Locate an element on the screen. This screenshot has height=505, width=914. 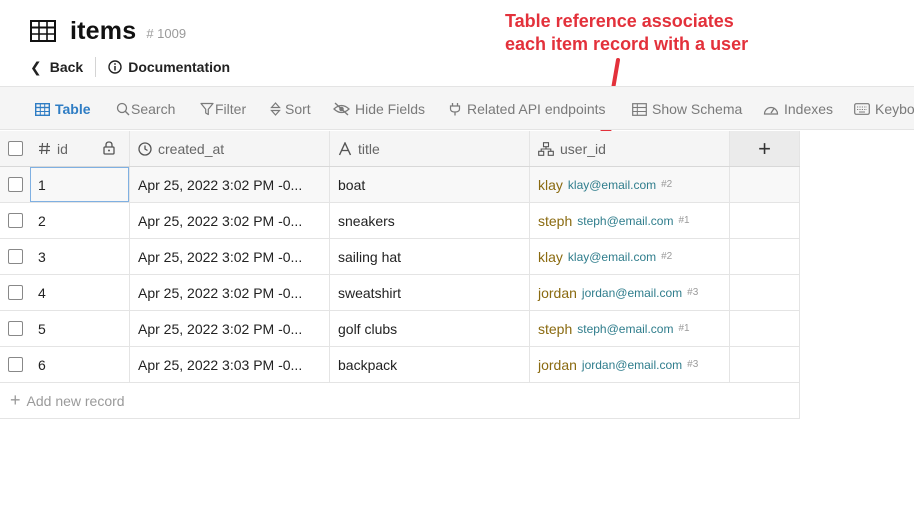
add-new-record-label: Add new record is located at coordinates (75, 400).